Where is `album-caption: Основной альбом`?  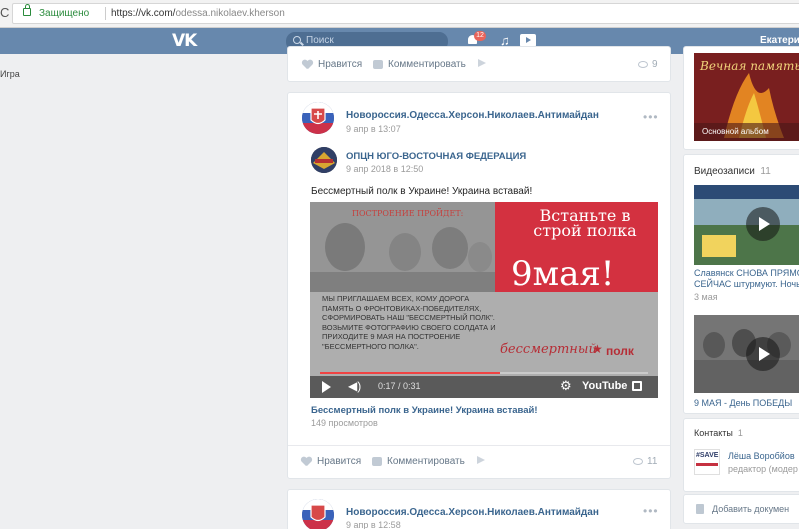 album-caption: Основной альбом is located at coordinates (735, 131).